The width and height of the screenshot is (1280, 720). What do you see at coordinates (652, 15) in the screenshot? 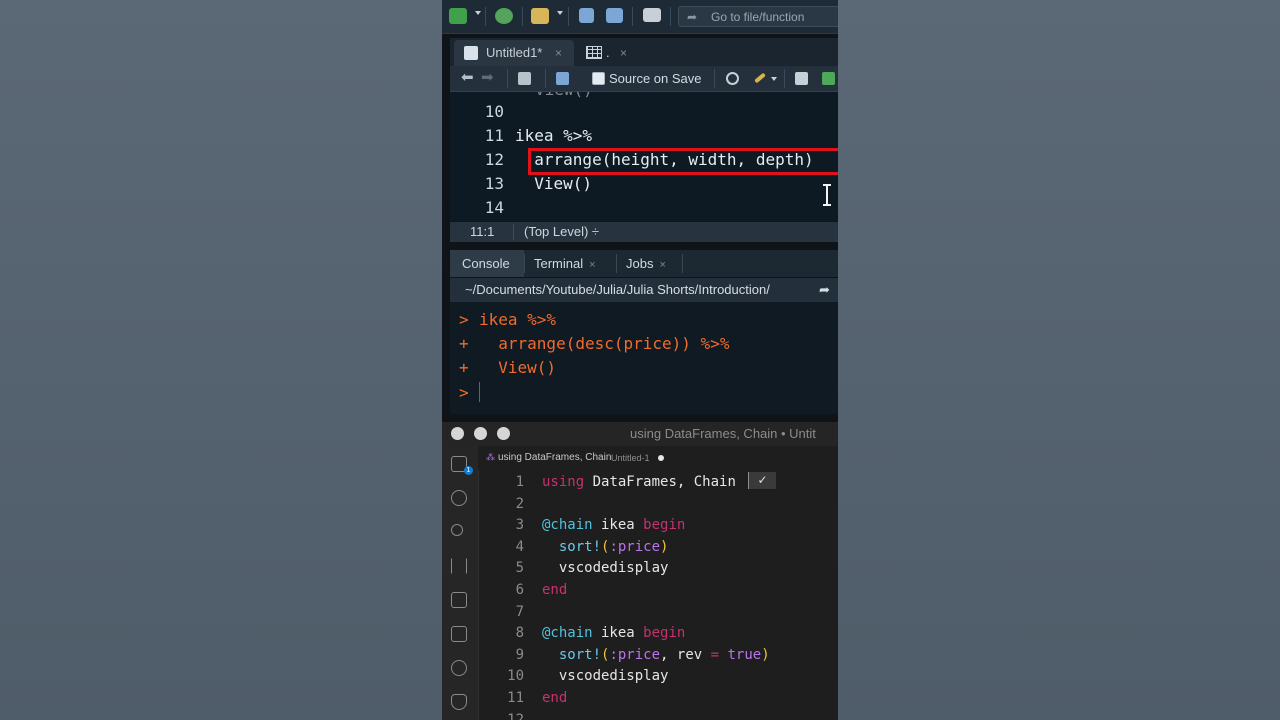
I see `print-icon` at bounding box center [652, 15].